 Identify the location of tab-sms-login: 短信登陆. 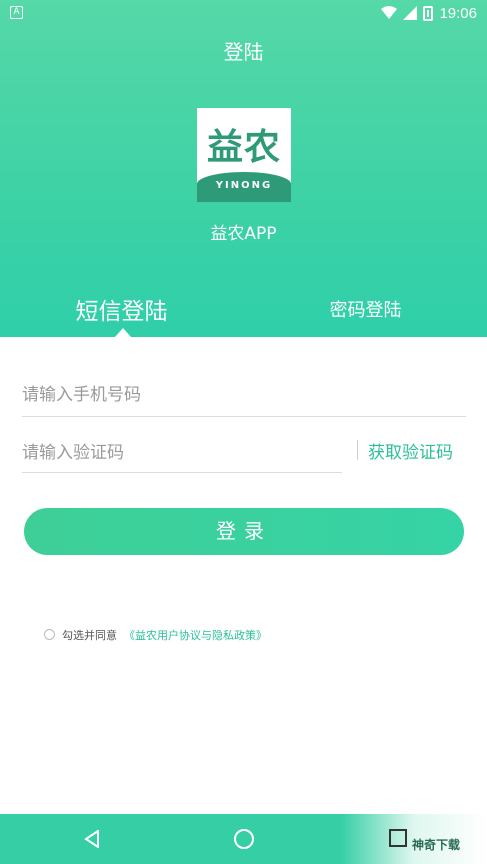
(121, 309).